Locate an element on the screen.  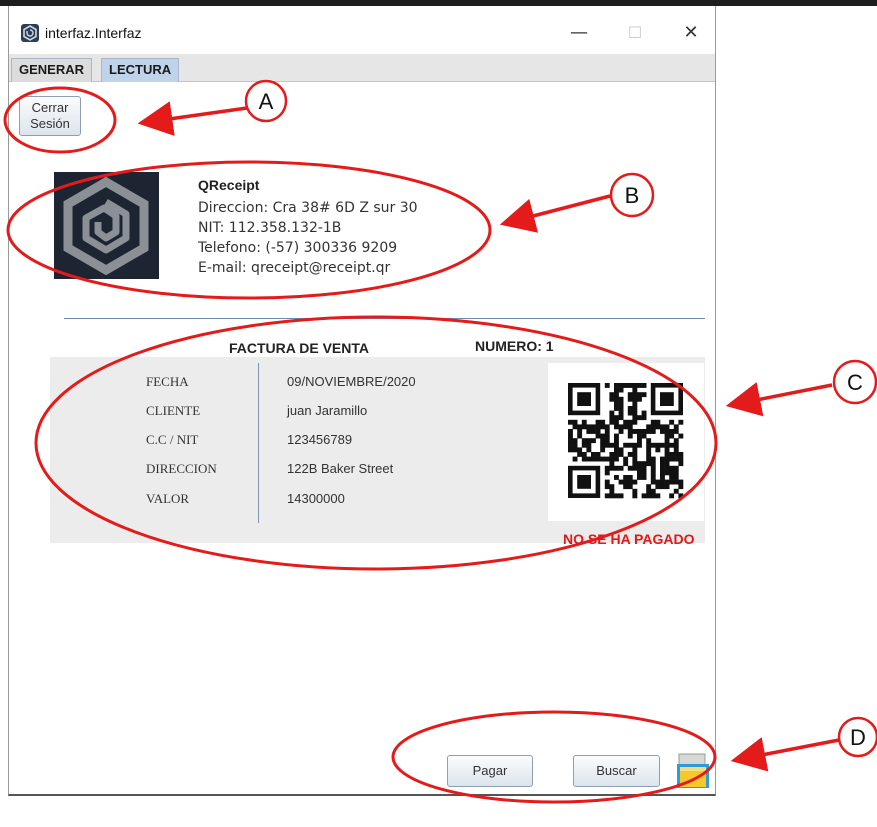
marker-a-letter: A is located at coordinates (266, 101).